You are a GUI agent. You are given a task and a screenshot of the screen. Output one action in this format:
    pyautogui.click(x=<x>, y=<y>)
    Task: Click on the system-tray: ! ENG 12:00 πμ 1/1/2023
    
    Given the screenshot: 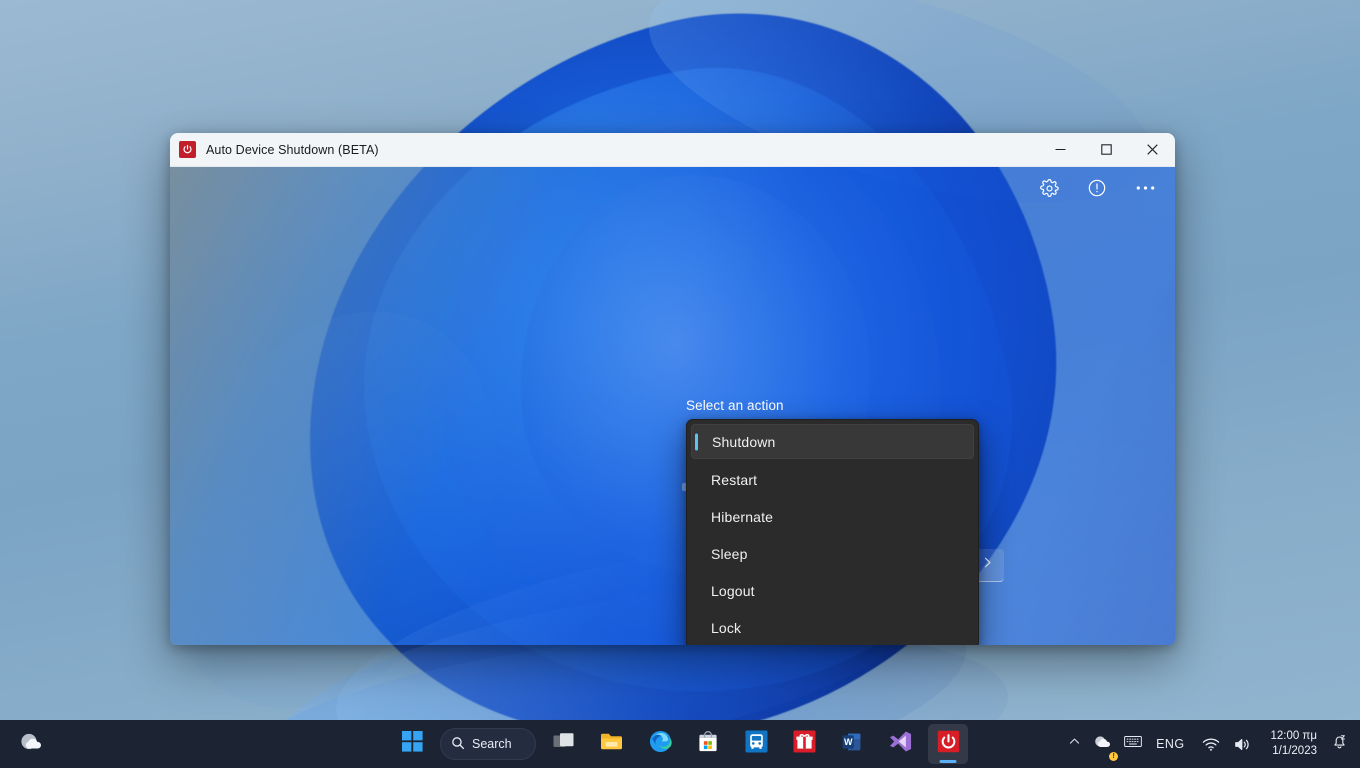 What is the action you would take?
    pyautogui.click(x=1211, y=744)
    